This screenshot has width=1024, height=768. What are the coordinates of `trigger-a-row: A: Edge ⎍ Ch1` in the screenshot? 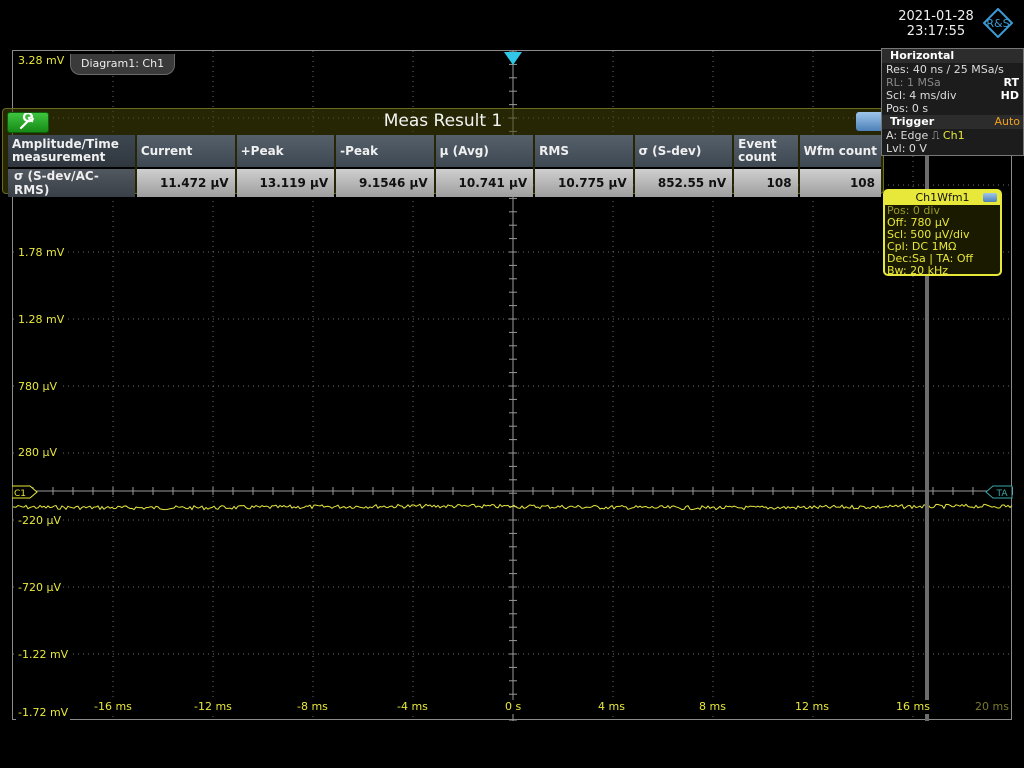 It's located at (952, 135).